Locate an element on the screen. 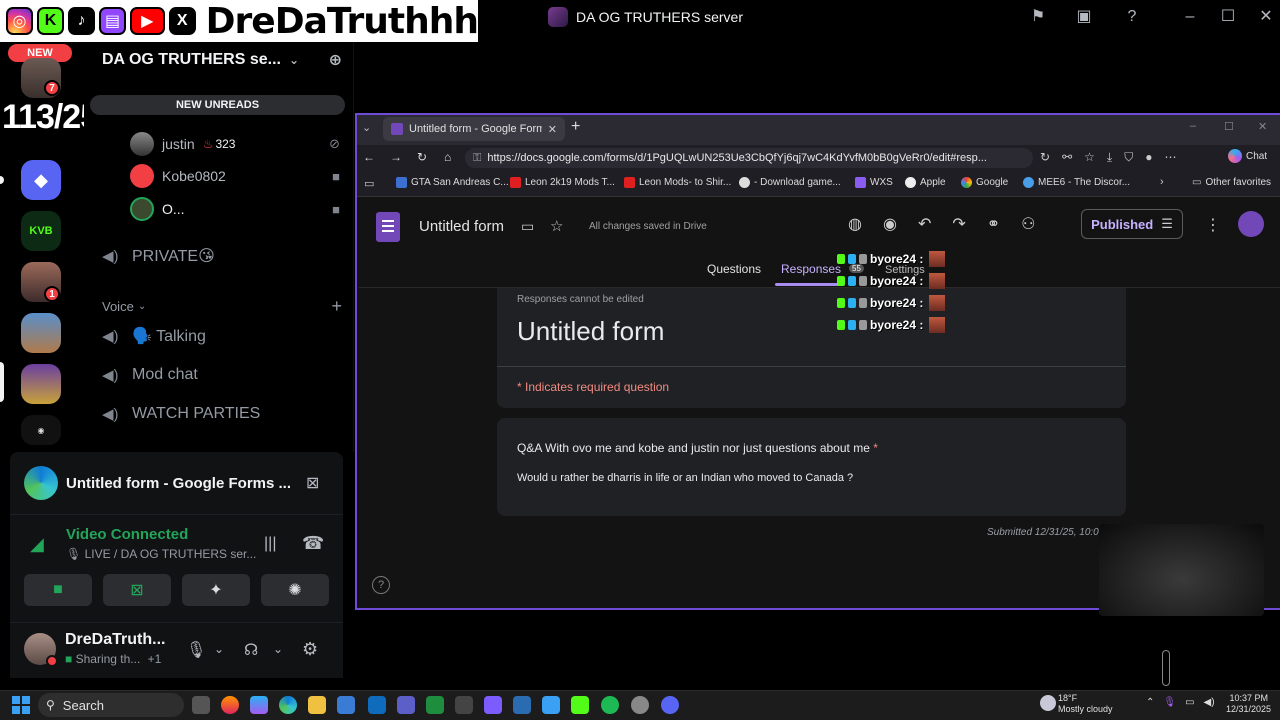  other-favorites: ▭ Other favorites is located at coordinates (1231, 182).